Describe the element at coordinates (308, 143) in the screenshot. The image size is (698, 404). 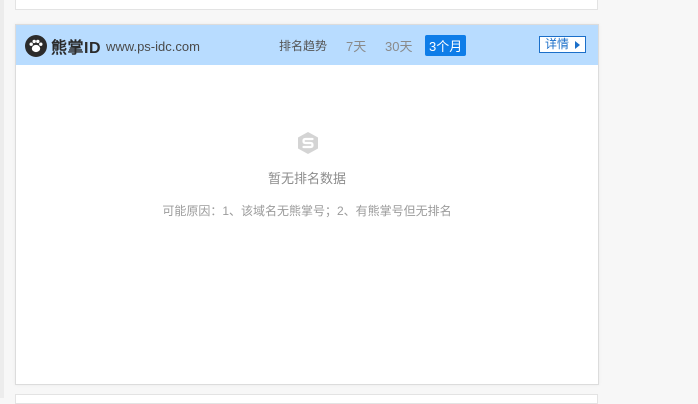
I see `s-logo-icon` at that location.